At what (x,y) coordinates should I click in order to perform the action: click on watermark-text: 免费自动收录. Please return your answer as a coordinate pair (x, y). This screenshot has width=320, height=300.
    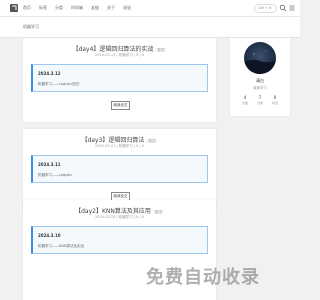
    Looking at the image, I should click on (203, 277).